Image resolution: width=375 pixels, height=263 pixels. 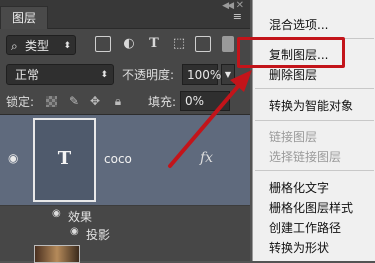 I want to click on search-icon: ⌕, so click(x=14, y=46).